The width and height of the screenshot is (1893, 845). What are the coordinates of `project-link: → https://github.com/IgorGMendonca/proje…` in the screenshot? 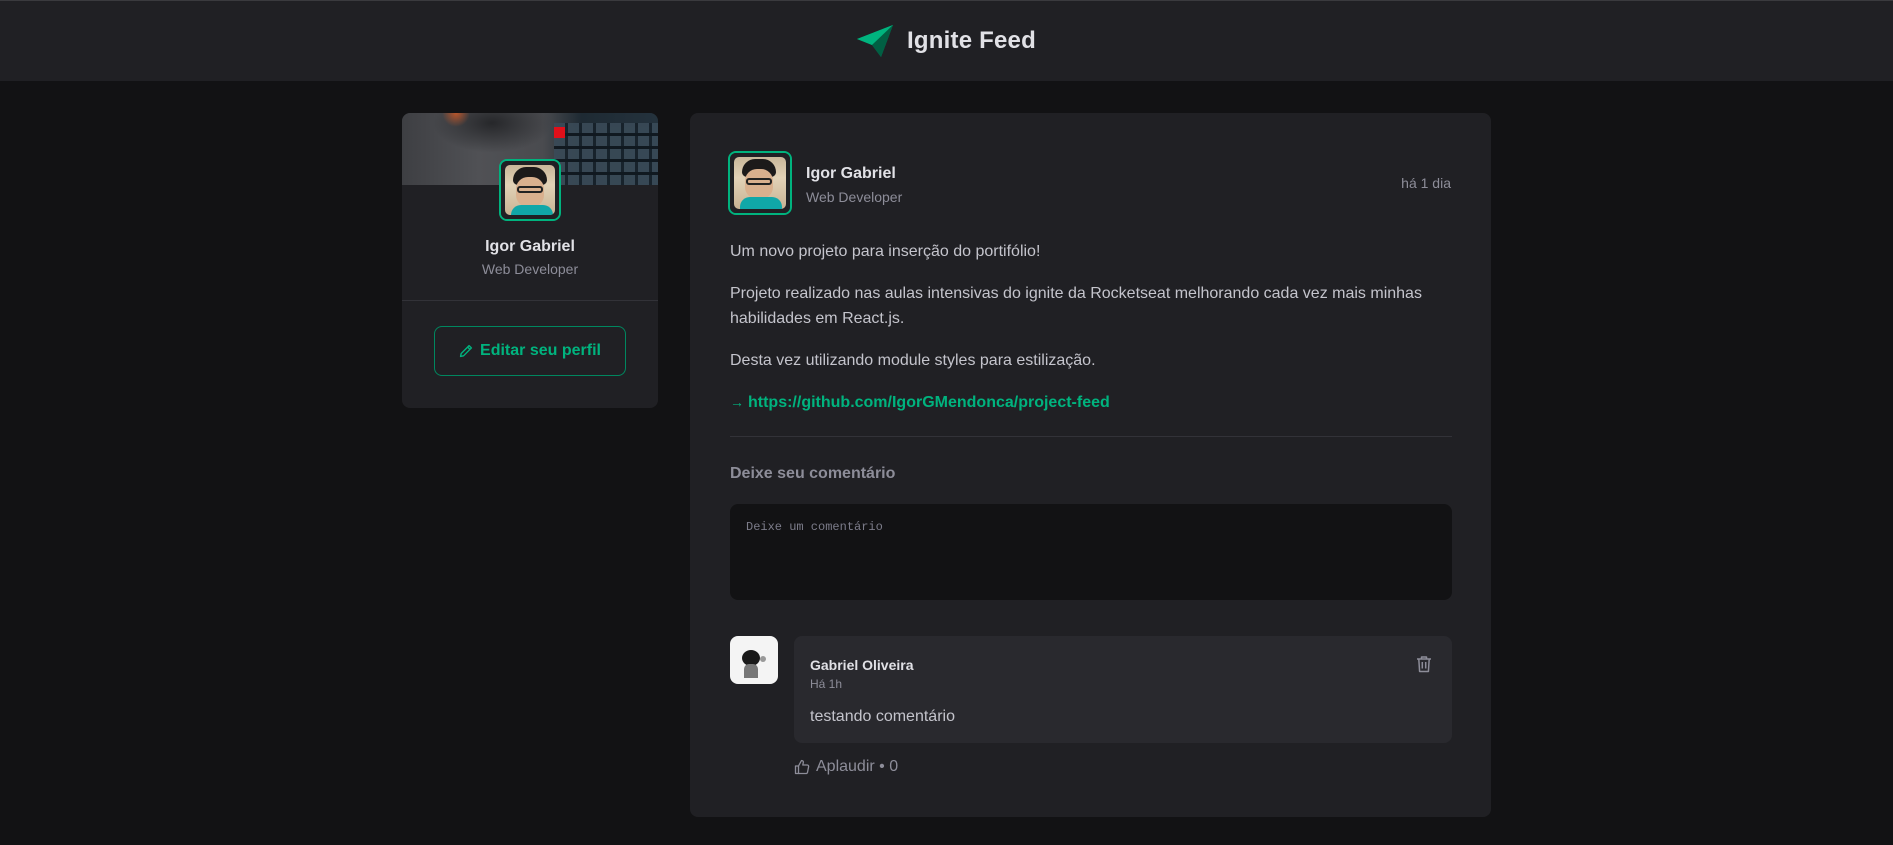 It's located at (1091, 402).